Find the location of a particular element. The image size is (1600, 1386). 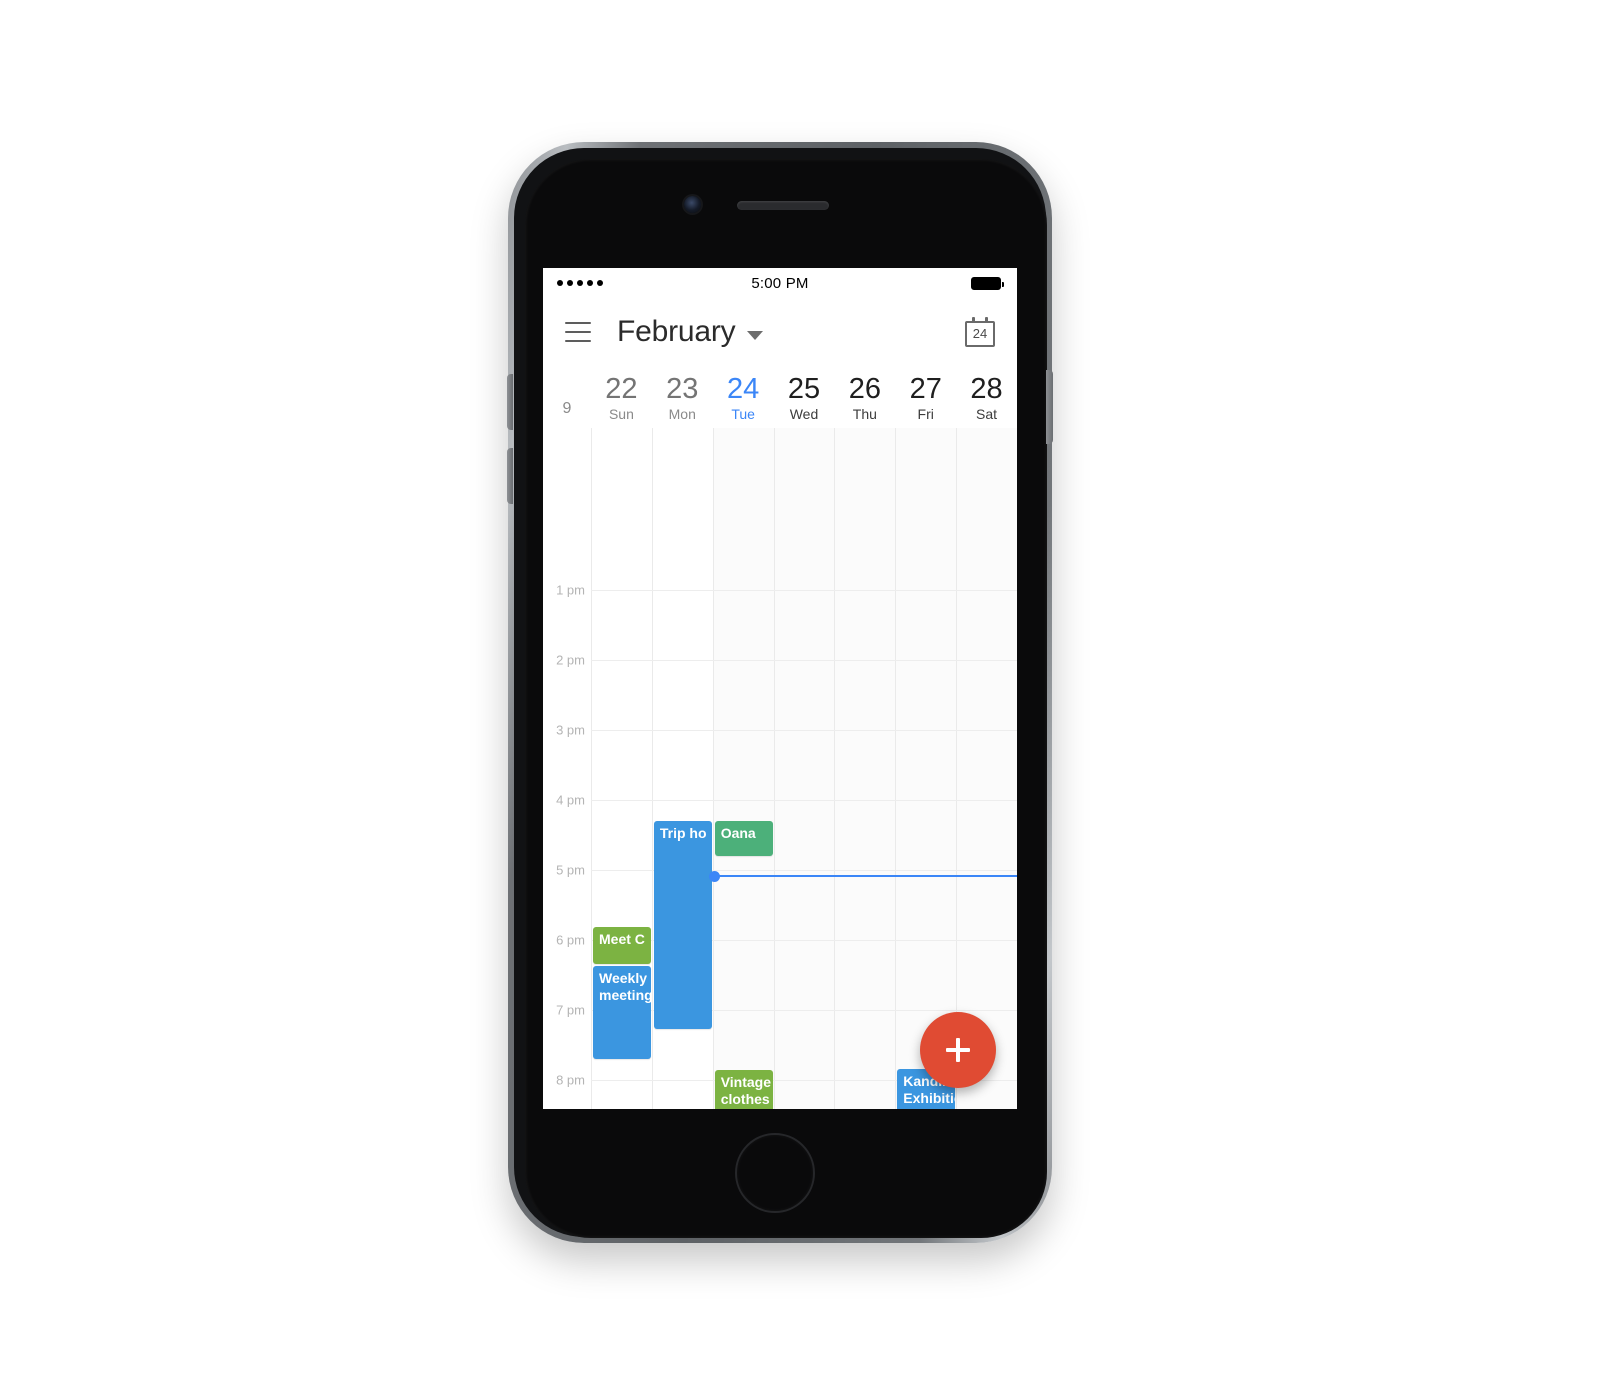

home-button is located at coordinates (775, 1173).